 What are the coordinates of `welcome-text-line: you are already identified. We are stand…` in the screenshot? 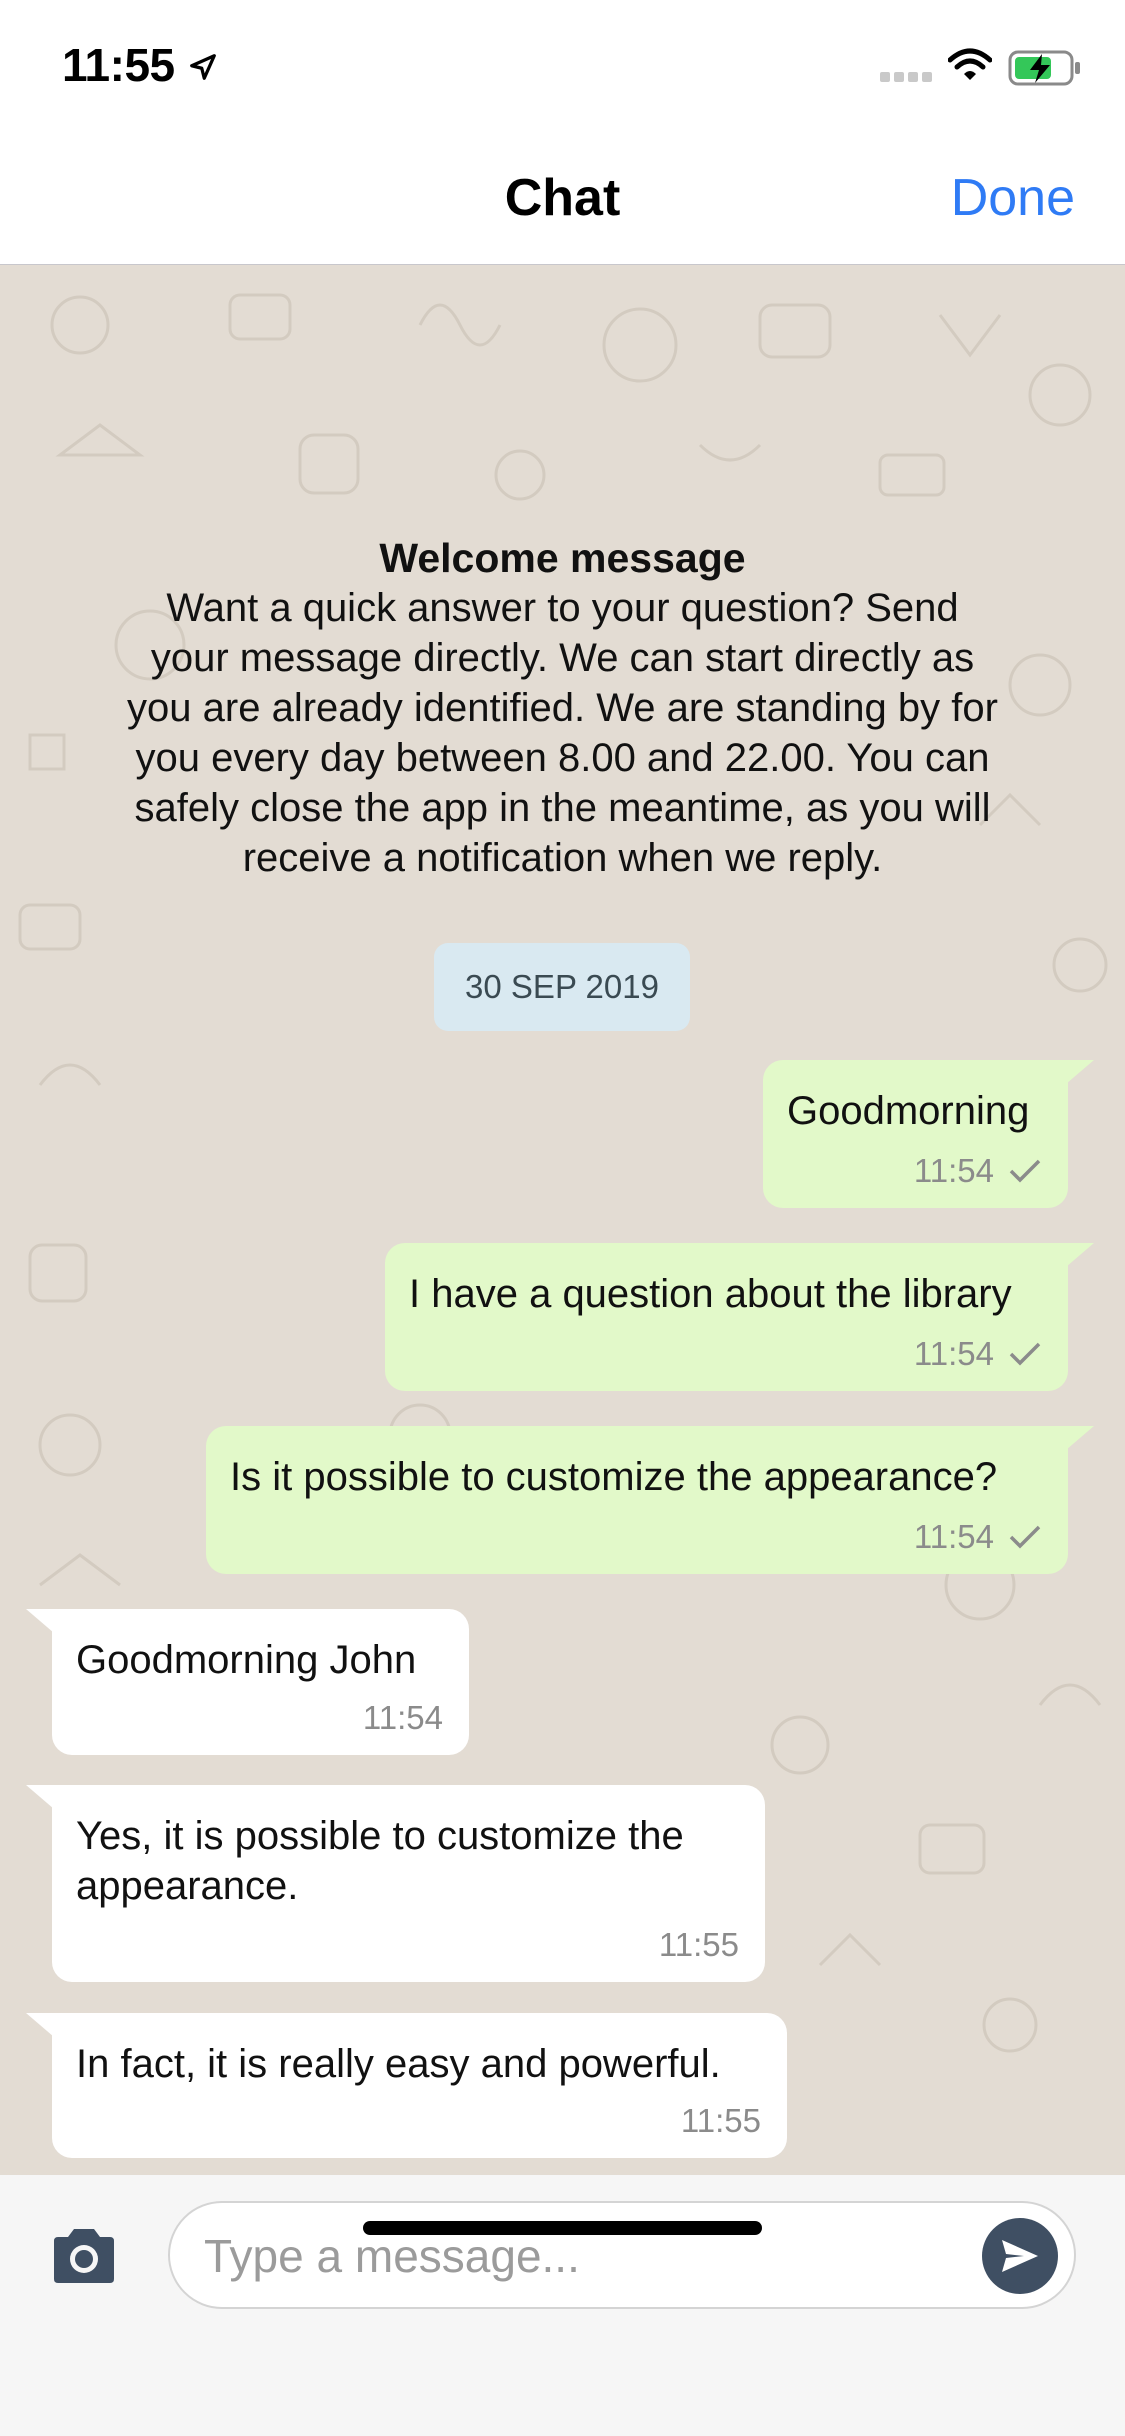 It's located at (562, 708).